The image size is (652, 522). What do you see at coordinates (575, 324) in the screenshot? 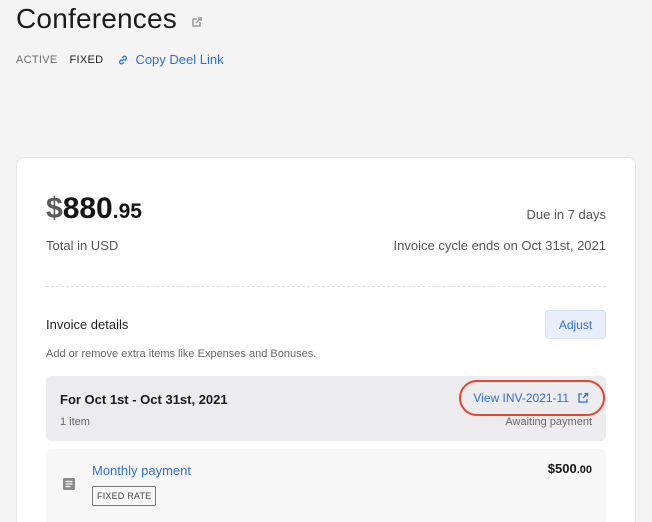
I see `adjust-button: Adjust` at bounding box center [575, 324].